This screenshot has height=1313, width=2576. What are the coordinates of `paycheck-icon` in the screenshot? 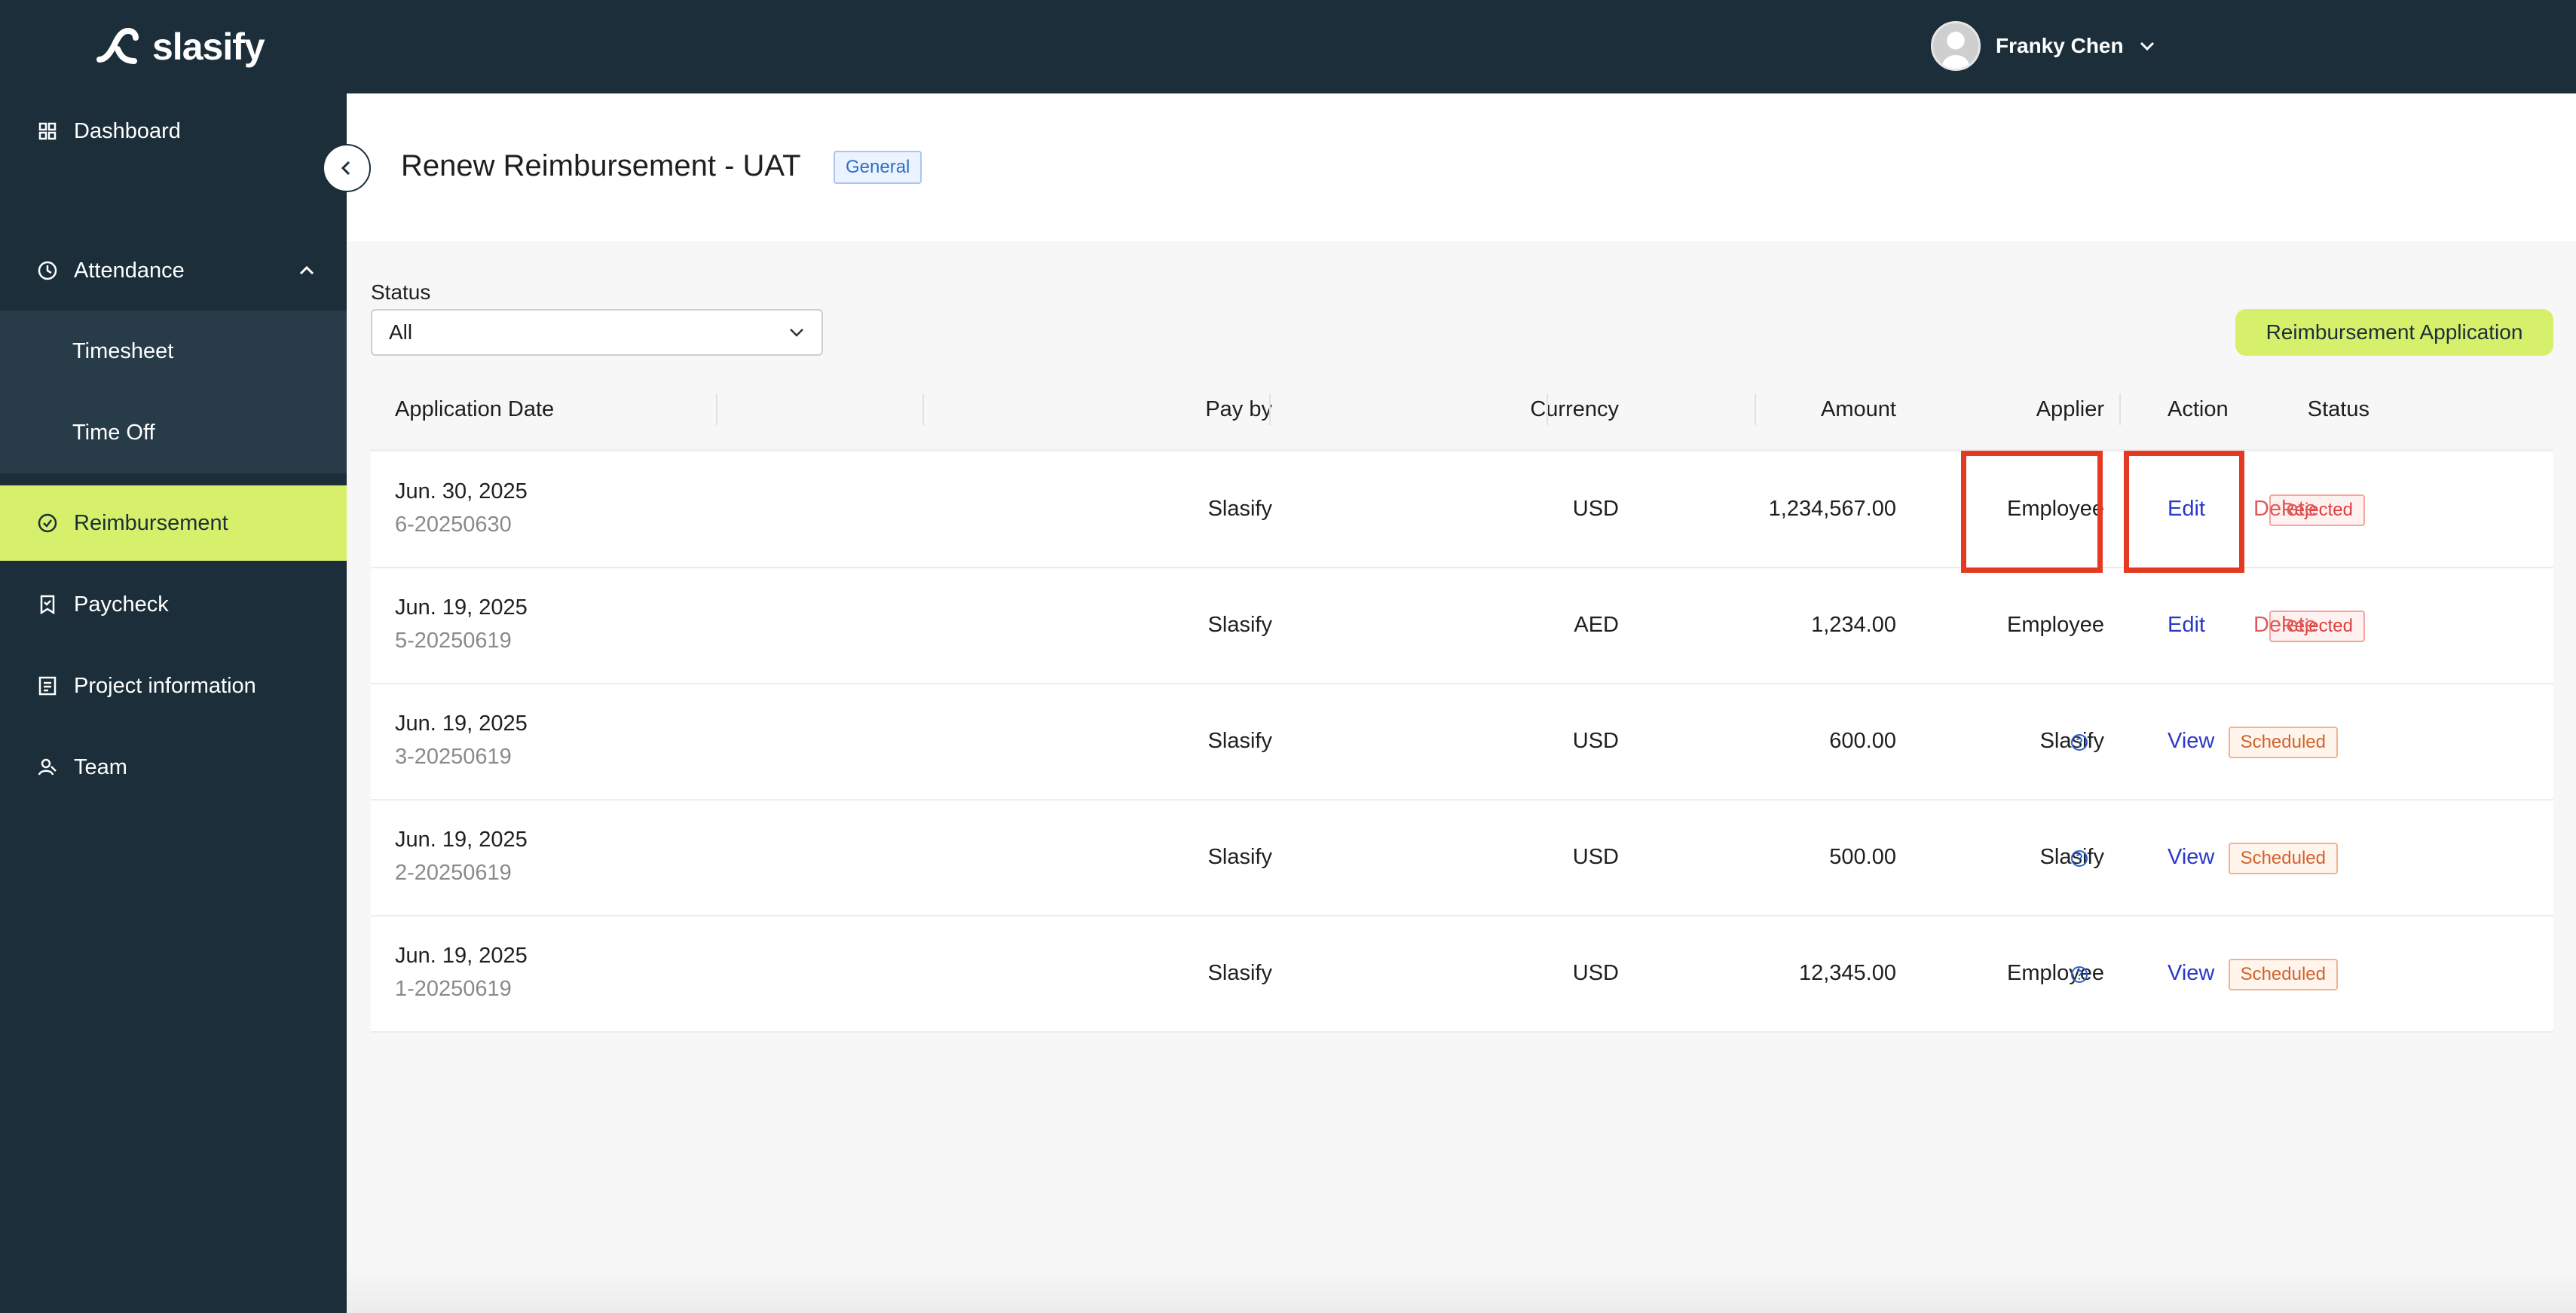 It's located at (47, 604).